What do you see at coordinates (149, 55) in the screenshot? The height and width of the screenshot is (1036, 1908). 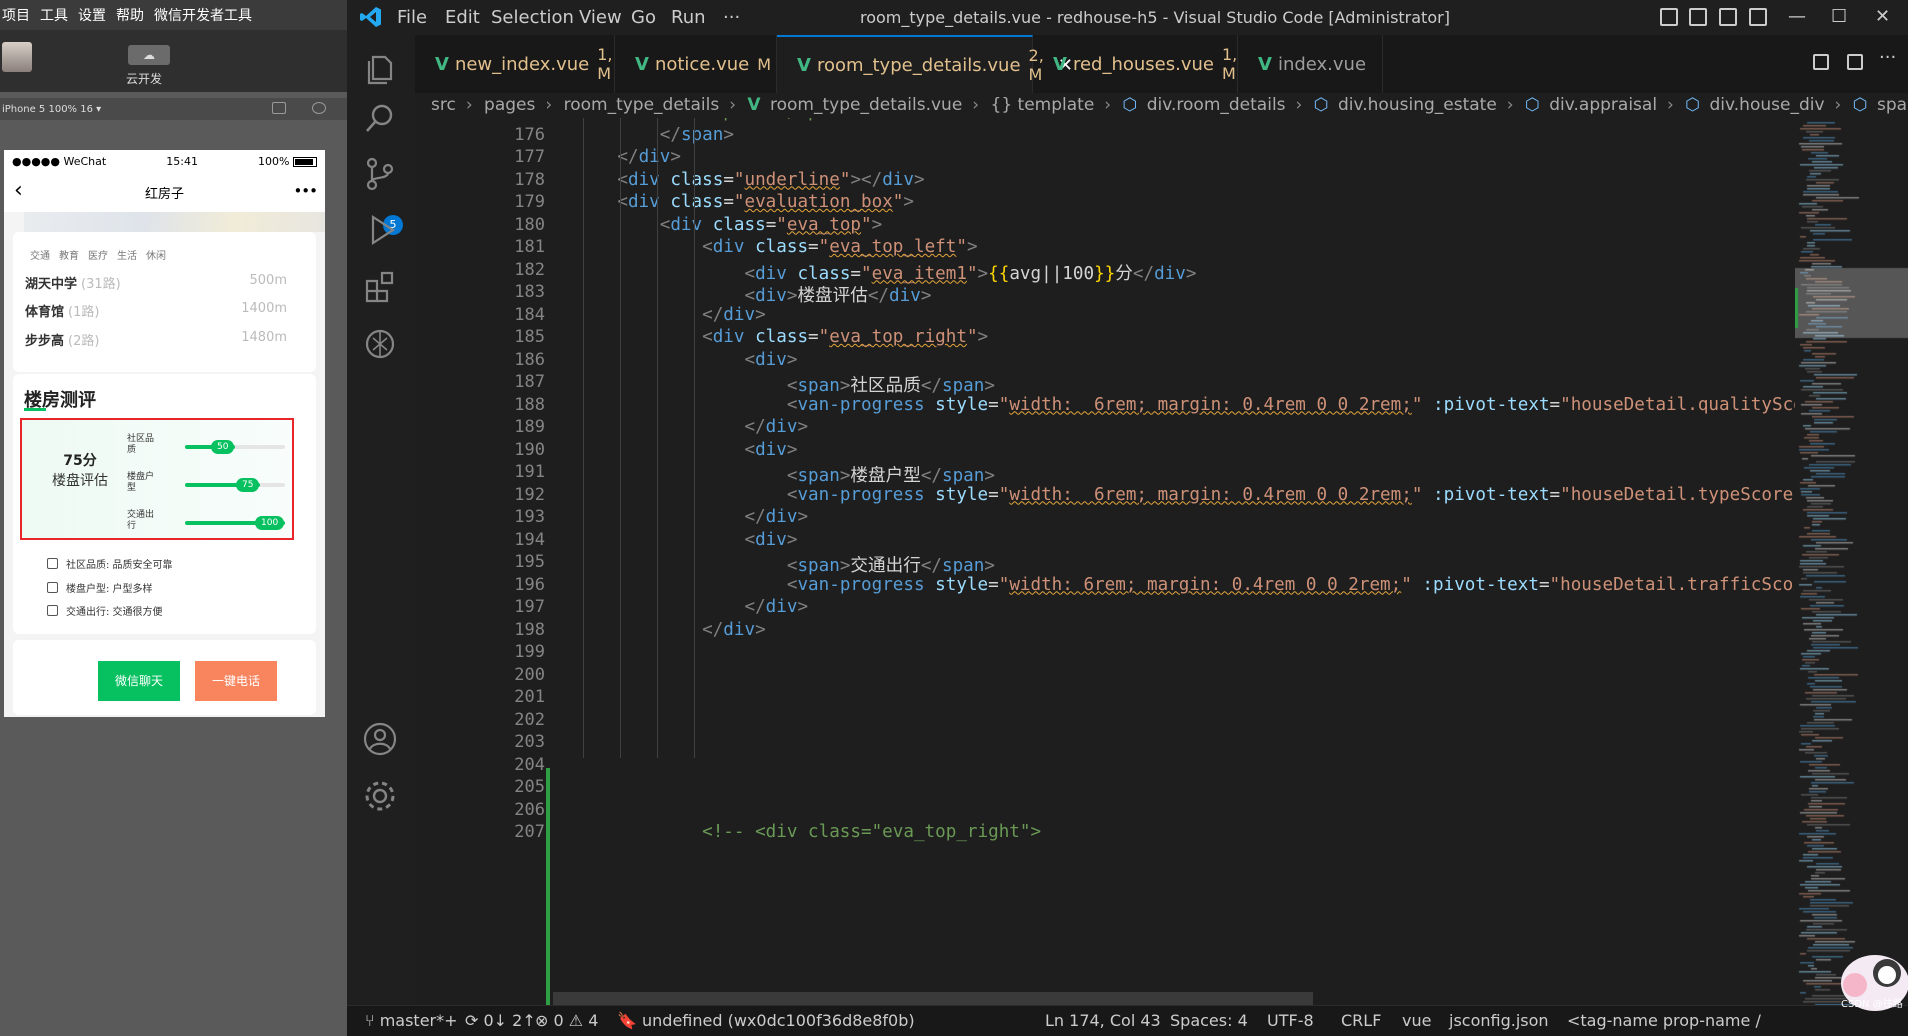 I see `cloud-icon: ☁` at bounding box center [149, 55].